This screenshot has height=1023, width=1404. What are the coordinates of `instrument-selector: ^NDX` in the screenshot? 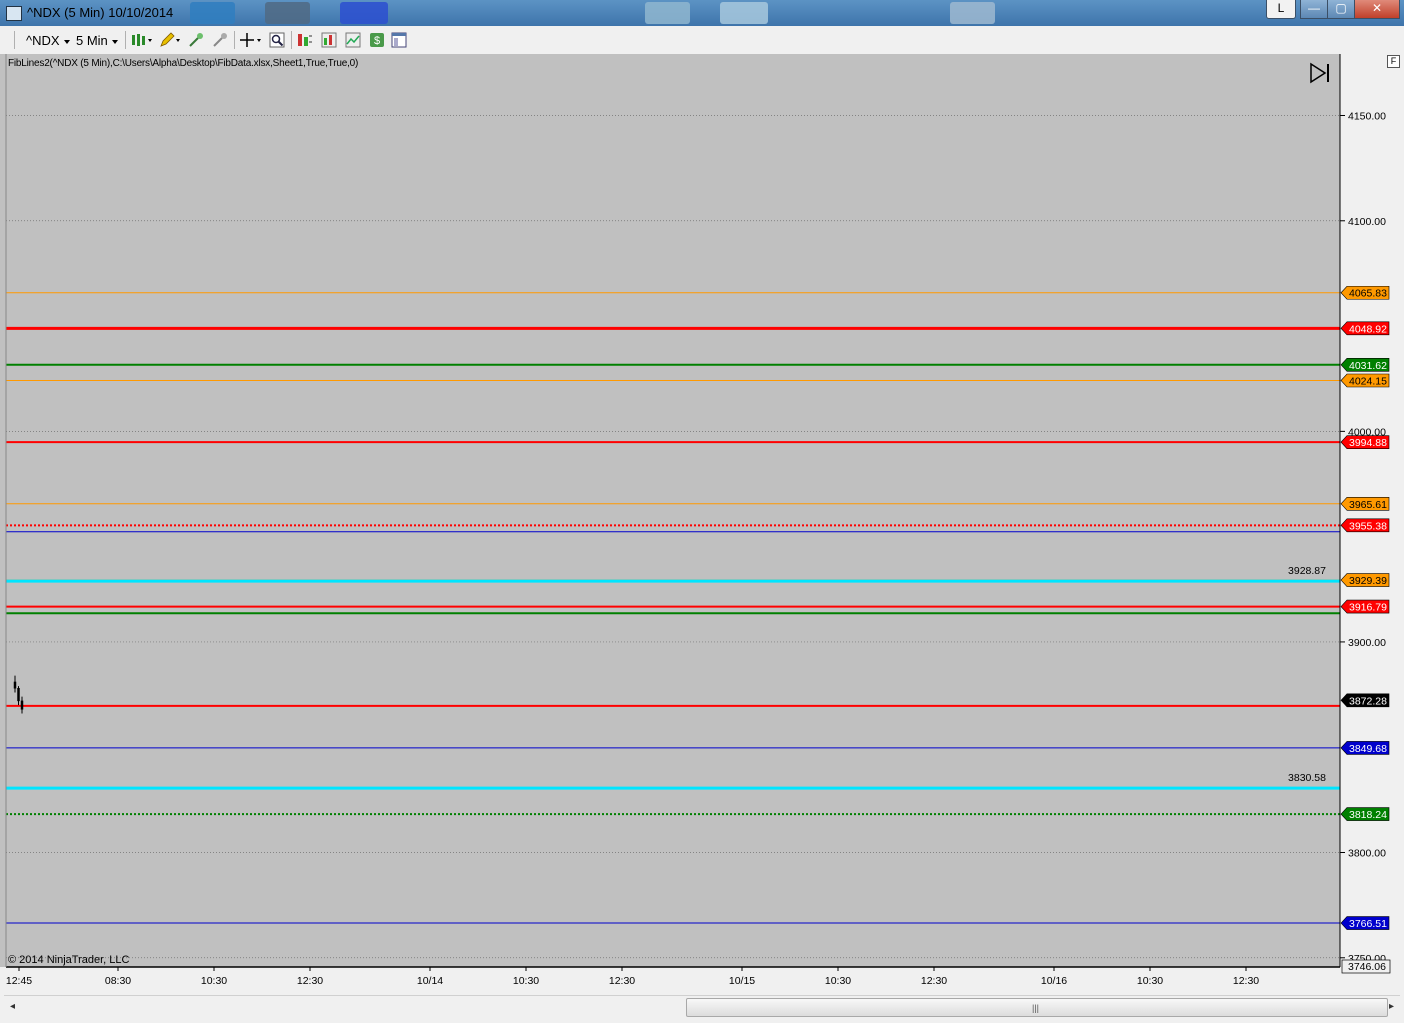 It's located at (48, 40).